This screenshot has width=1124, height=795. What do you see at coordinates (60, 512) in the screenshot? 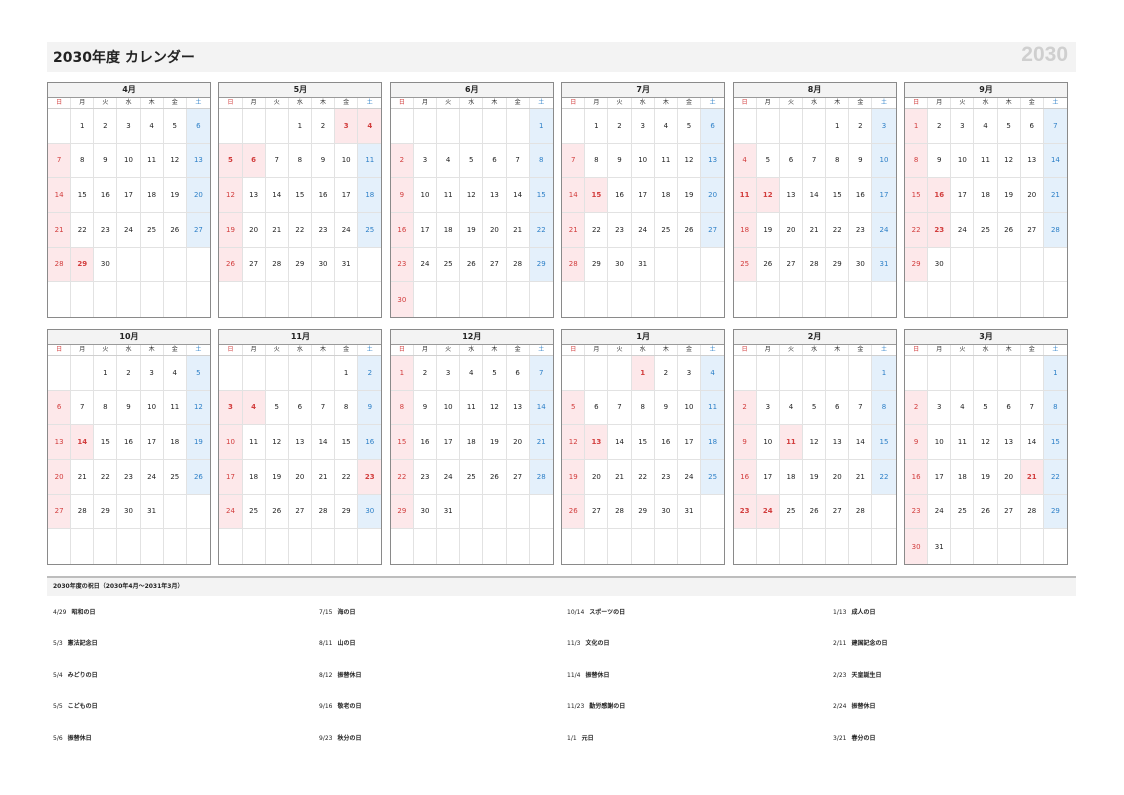
I see `day-cell: 27` at bounding box center [60, 512].